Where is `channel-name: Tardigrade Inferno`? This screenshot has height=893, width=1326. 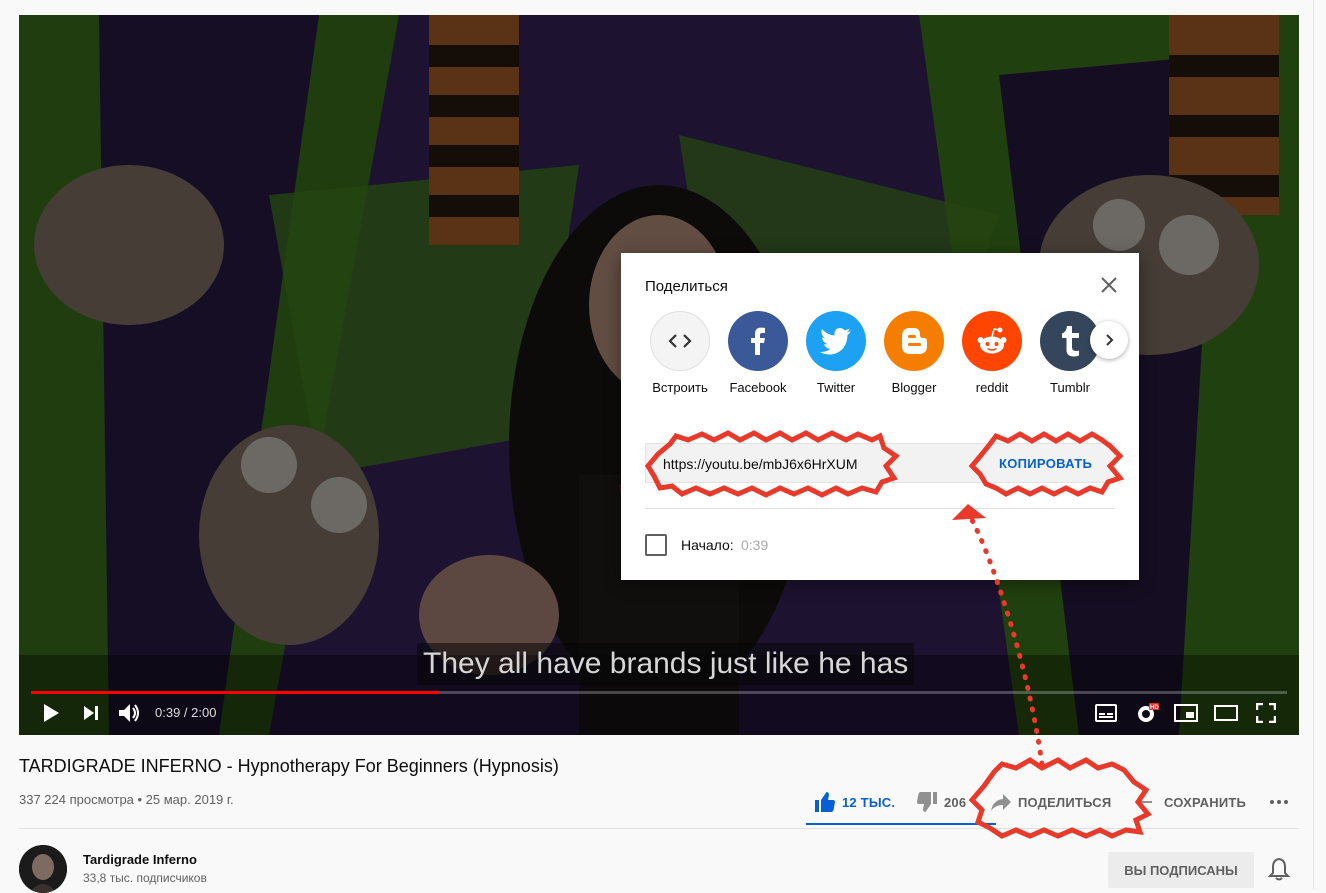 channel-name: Tardigrade Inferno is located at coordinates (140, 859).